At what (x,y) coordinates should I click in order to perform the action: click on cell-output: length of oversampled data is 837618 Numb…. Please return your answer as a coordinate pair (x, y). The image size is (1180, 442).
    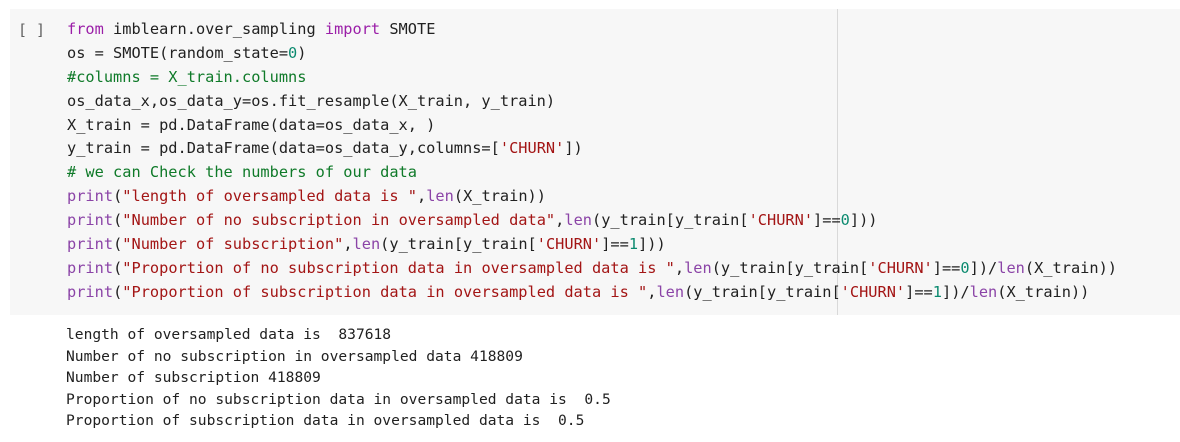
    Looking at the image, I should click on (338, 378).